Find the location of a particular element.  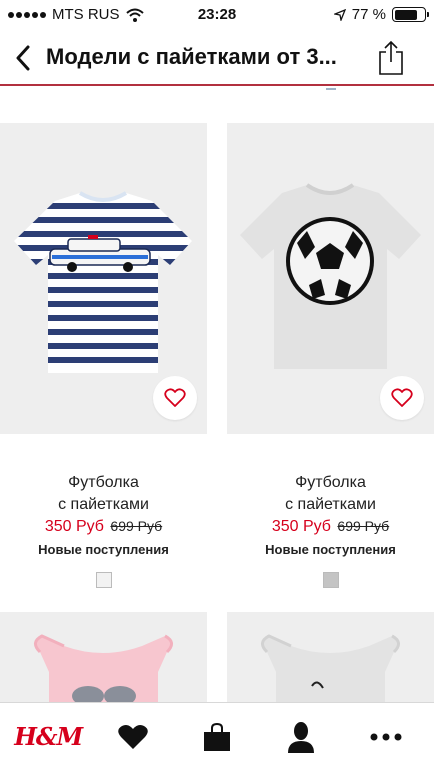

hm-logo: H&M is located at coordinates (48, 736).